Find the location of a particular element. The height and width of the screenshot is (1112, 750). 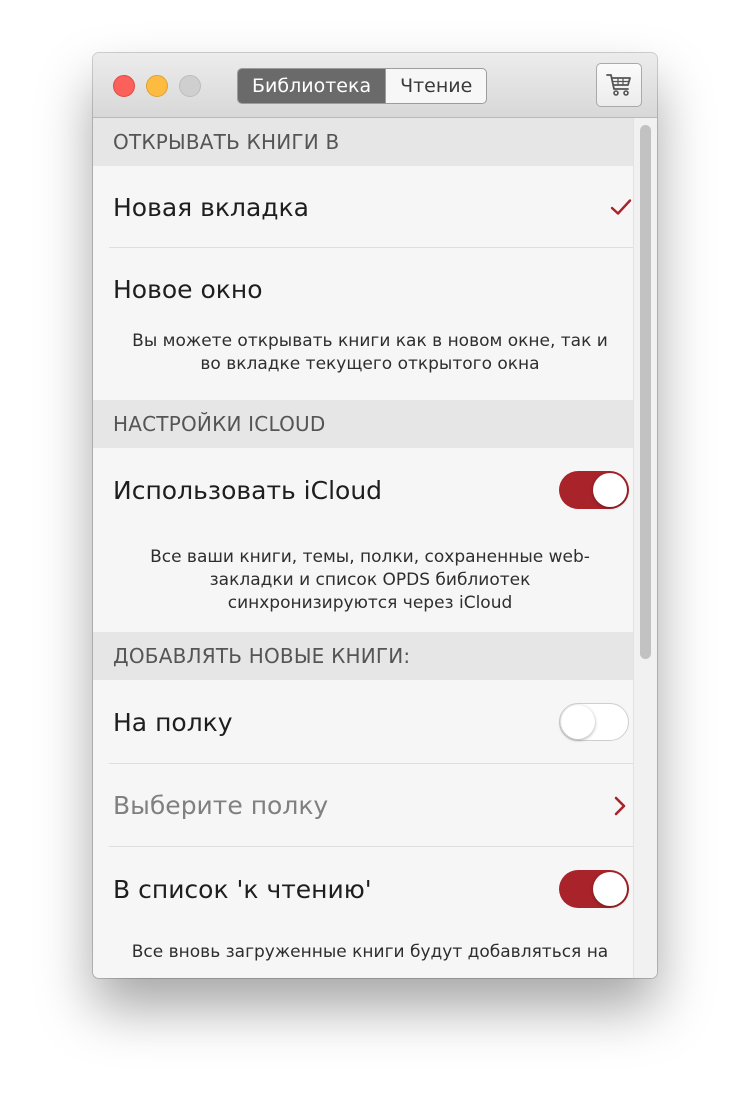

option-new-window: Новое окно is located at coordinates (363, 289).